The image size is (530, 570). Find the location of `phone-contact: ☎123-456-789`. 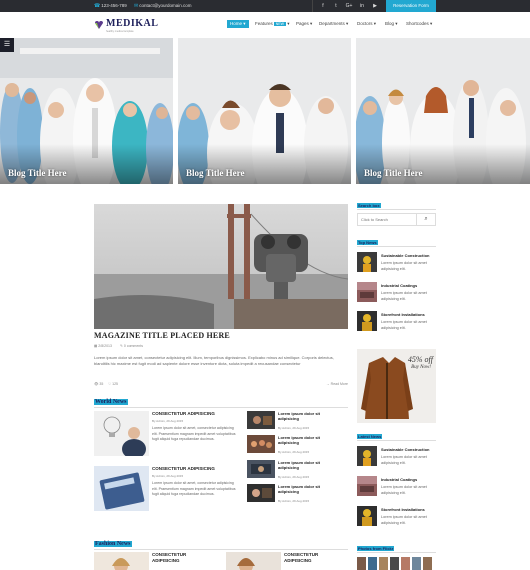

phone-contact: ☎123-456-789 is located at coordinates (110, 6).